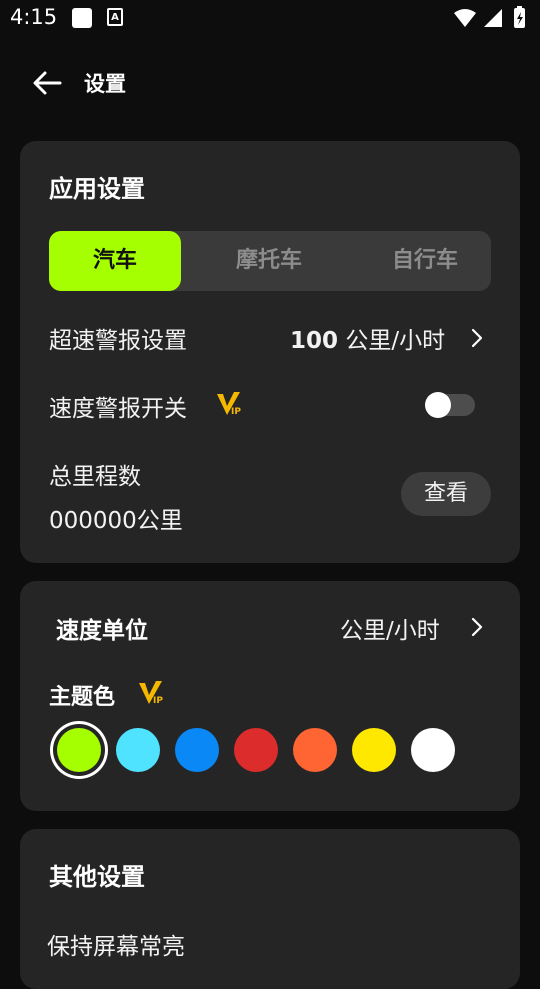 The height and width of the screenshot is (989, 540). Describe the element at coordinates (95, 477) in the screenshot. I see `total-mileage-label: 总里程数` at that location.